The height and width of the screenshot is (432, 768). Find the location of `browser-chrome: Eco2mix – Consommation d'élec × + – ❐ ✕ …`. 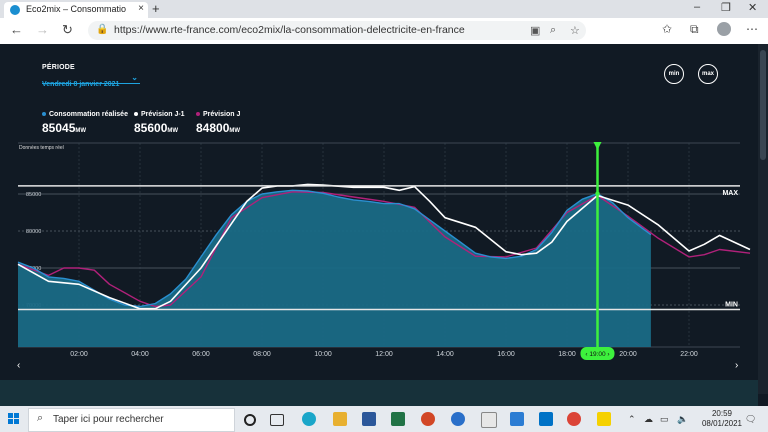

browser-chrome: Eco2mix – Consommation d'élec × + – ❐ ✕ … is located at coordinates (384, 22).